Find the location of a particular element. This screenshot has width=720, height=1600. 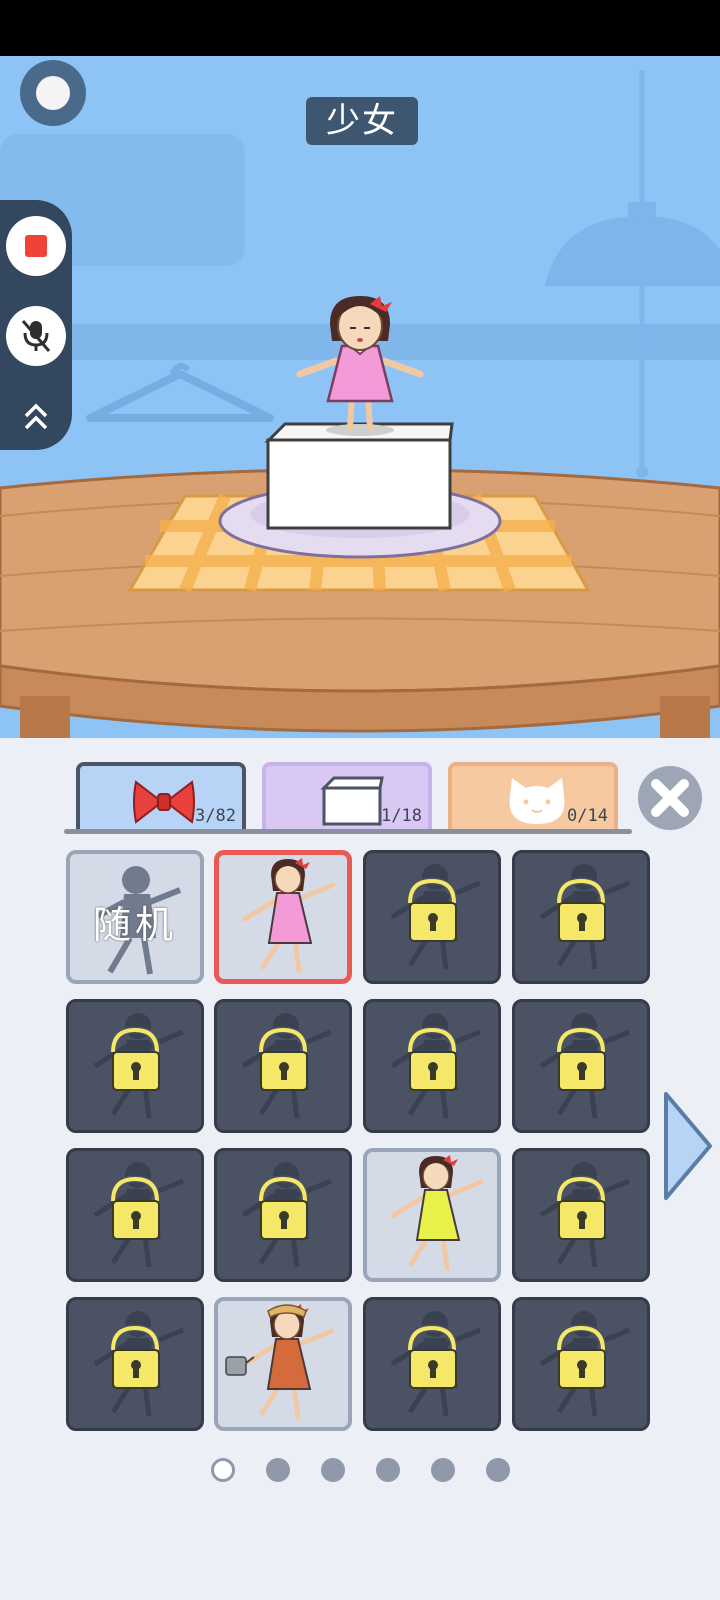

status-bar is located at coordinates (360, 28).